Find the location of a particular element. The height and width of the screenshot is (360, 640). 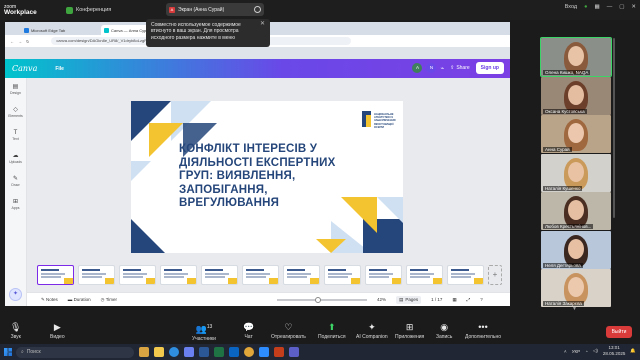

browser-tab: Microsoft Edge Tab is located at coordinates (60, 30).